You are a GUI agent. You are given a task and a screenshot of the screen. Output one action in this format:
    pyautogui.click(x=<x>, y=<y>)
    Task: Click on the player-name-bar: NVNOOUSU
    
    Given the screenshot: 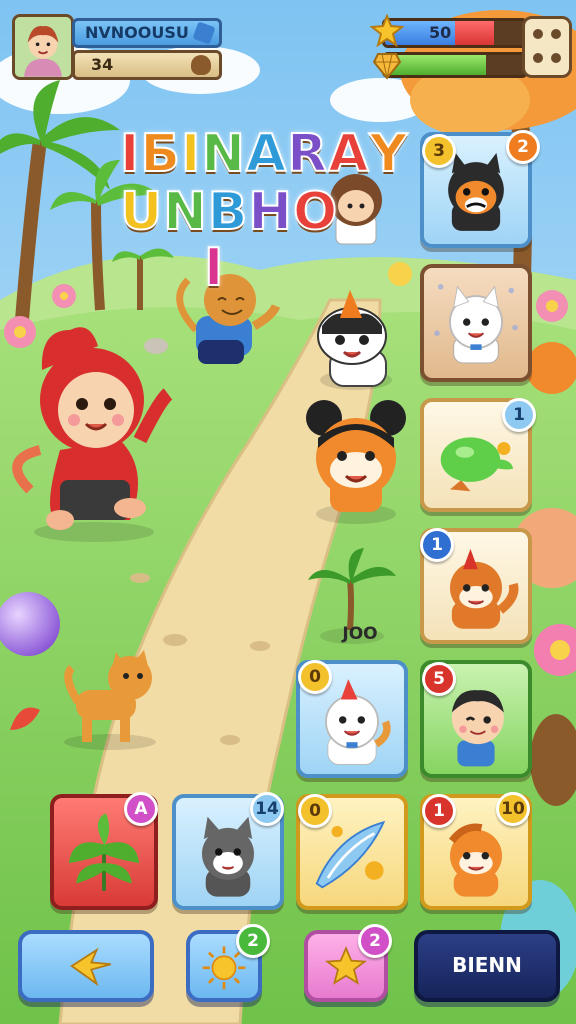 What is the action you would take?
    pyautogui.click(x=147, y=33)
    